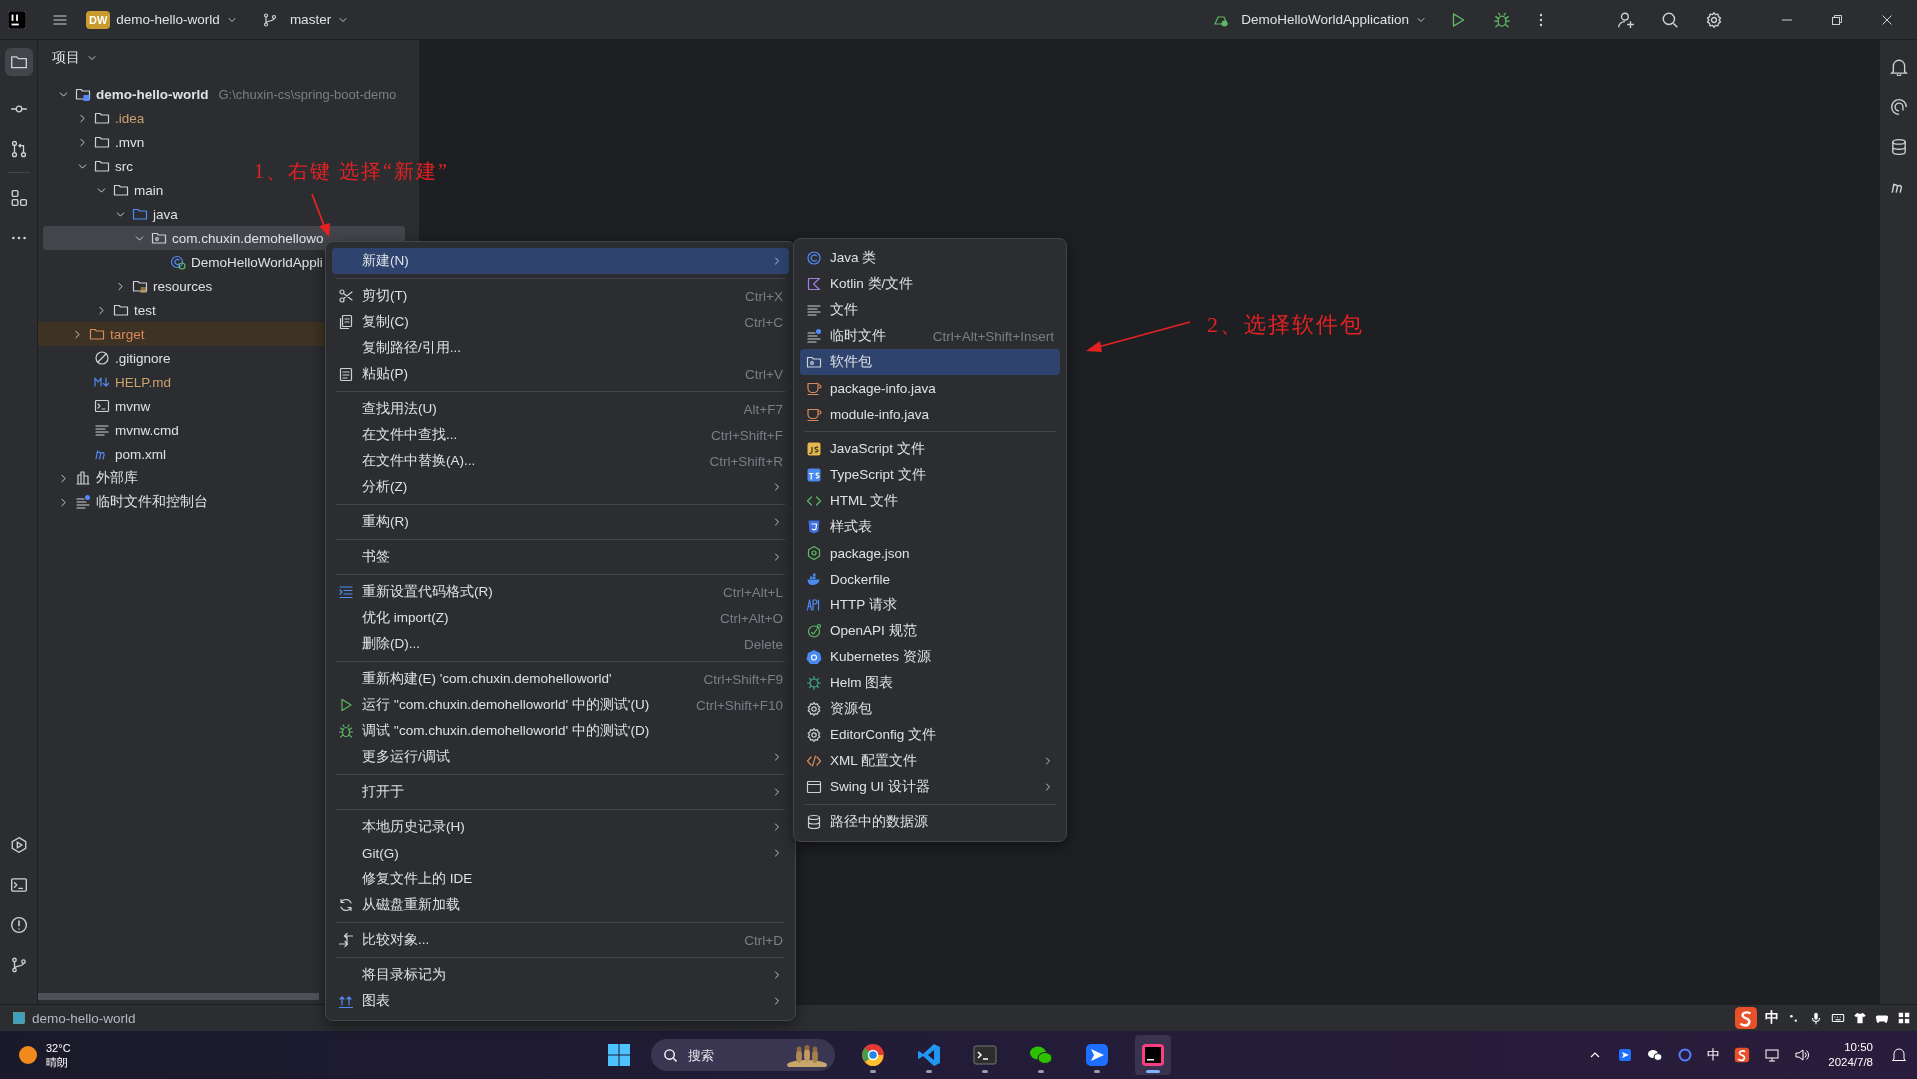 This screenshot has height=1079, width=1917. What do you see at coordinates (930, 527) in the screenshot?
I see `menu-item: 样式表` at bounding box center [930, 527].